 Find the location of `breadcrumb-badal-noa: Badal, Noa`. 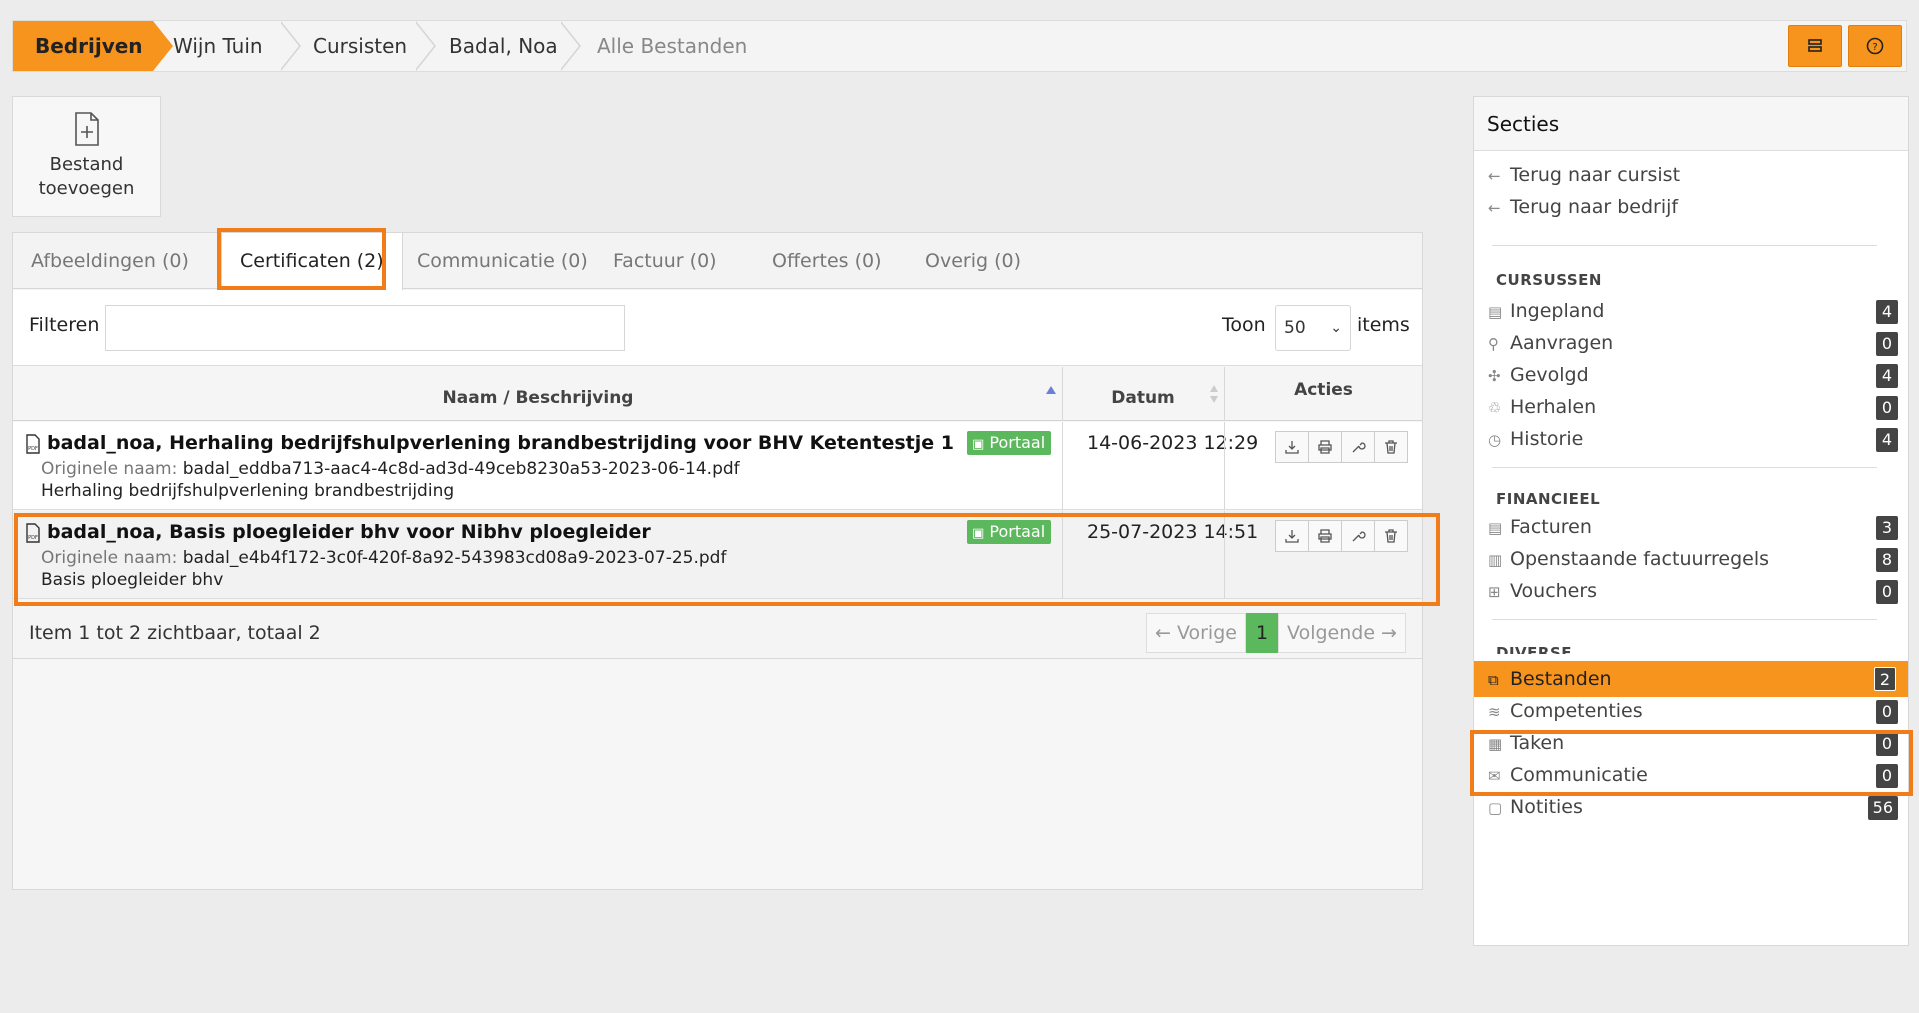

breadcrumb-badal-noa: Badal, Noa is located at coordinates (503, 46).